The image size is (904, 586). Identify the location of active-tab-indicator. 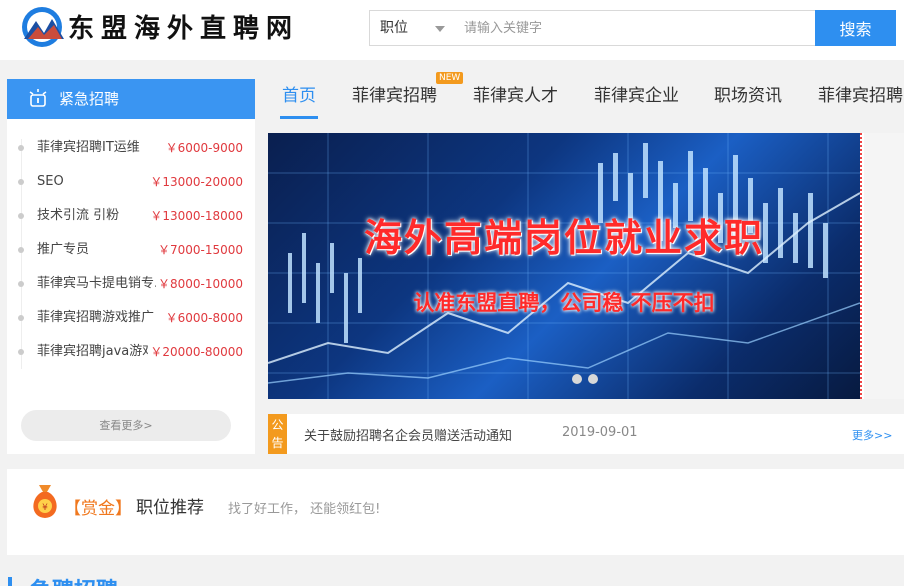
(299, 117).